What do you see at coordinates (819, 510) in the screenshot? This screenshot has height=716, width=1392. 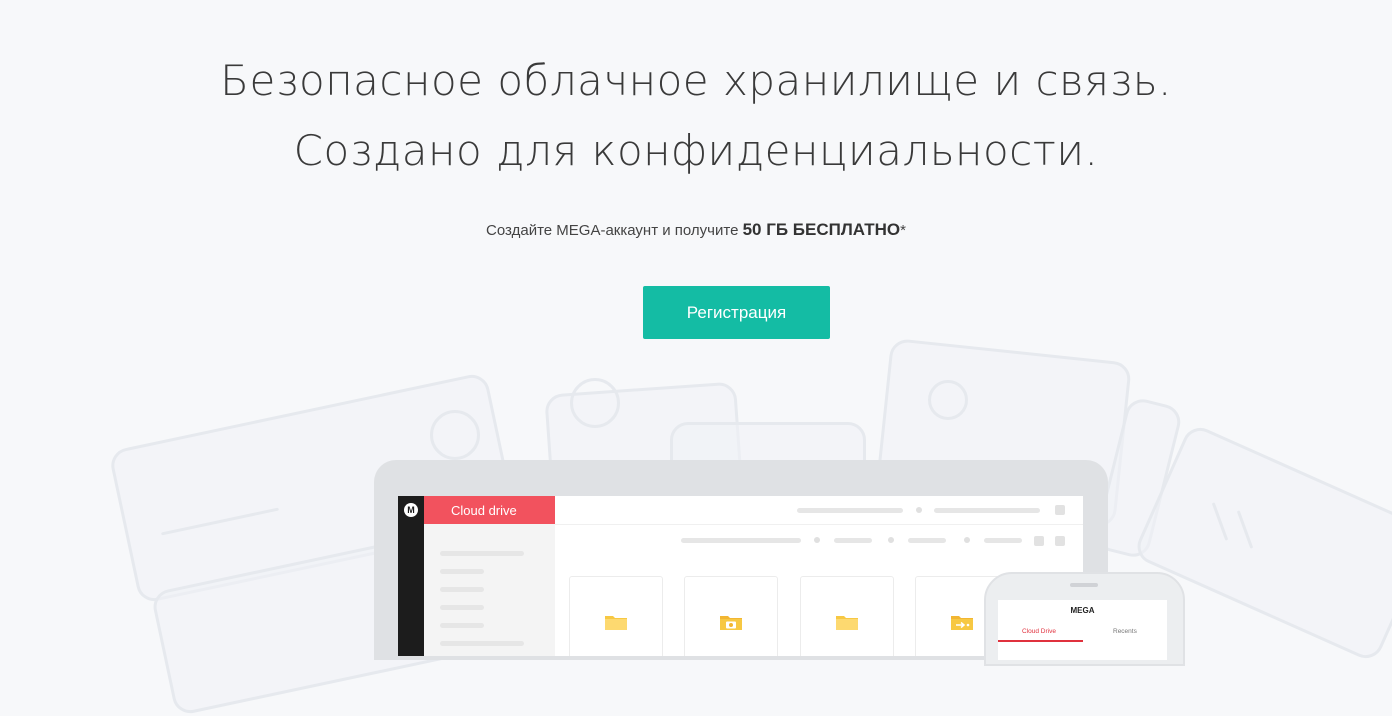 I see `app-topbar` at bounding box center [819, 510].